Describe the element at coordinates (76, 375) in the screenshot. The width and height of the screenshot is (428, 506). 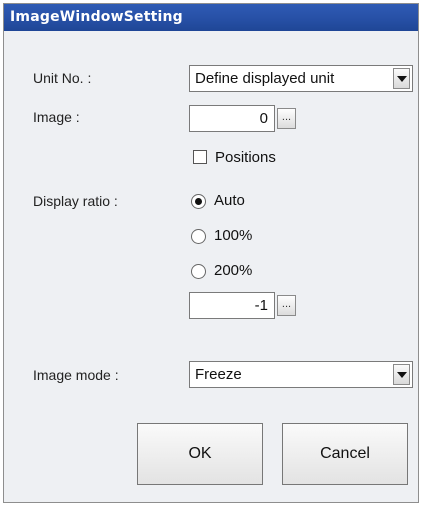
I see `image-mode-label: Image mode :` at that location.